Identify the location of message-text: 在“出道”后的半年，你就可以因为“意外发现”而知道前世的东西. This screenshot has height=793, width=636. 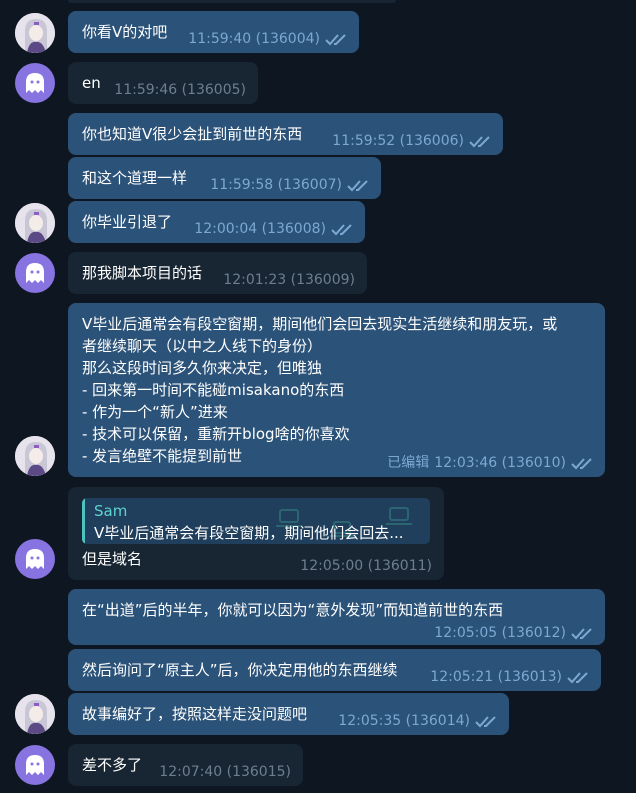
(293, 610).